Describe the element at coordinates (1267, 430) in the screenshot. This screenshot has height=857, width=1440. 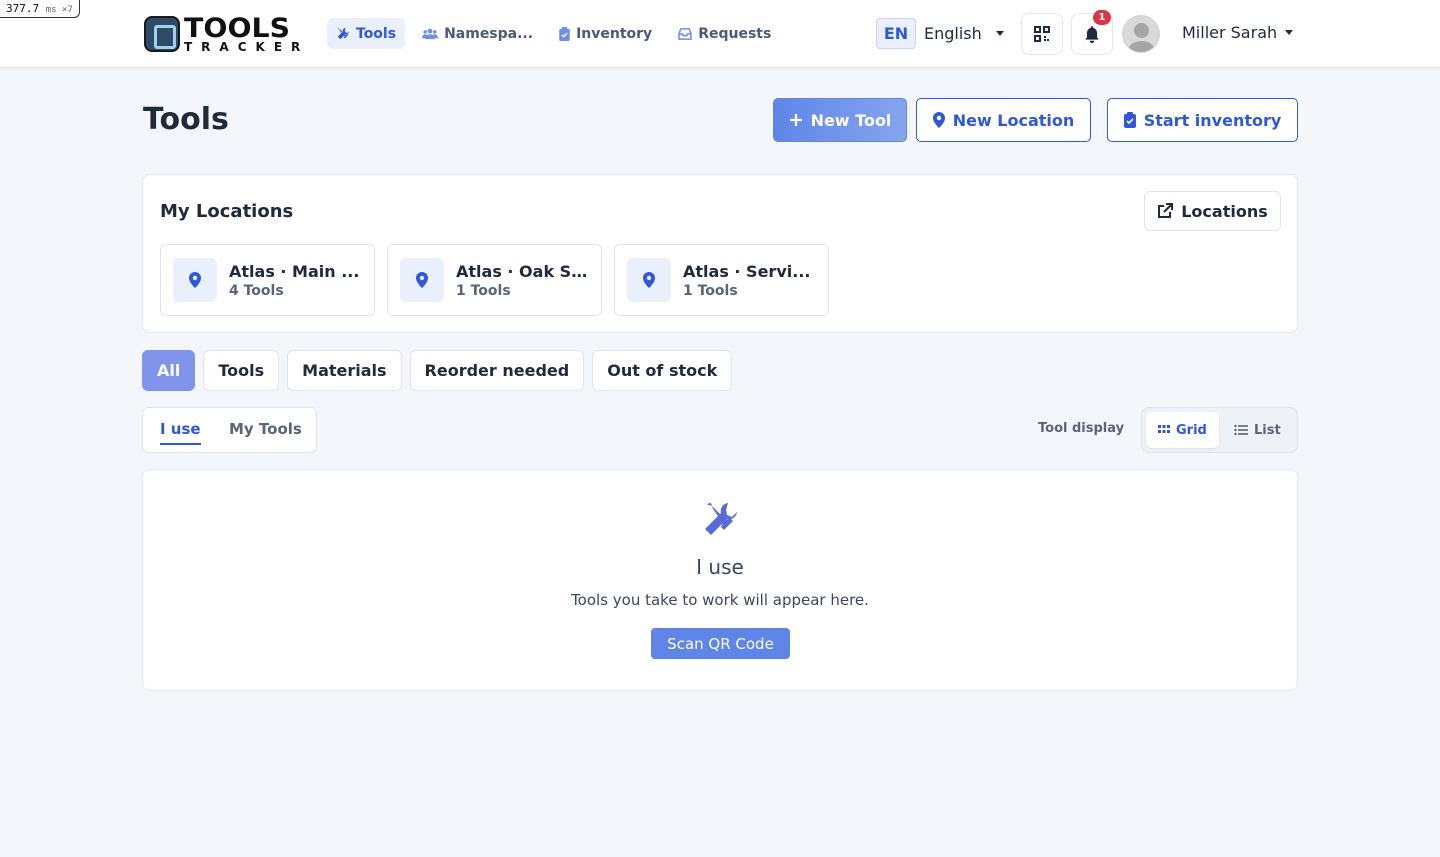
I see `list-label: List` at that location.